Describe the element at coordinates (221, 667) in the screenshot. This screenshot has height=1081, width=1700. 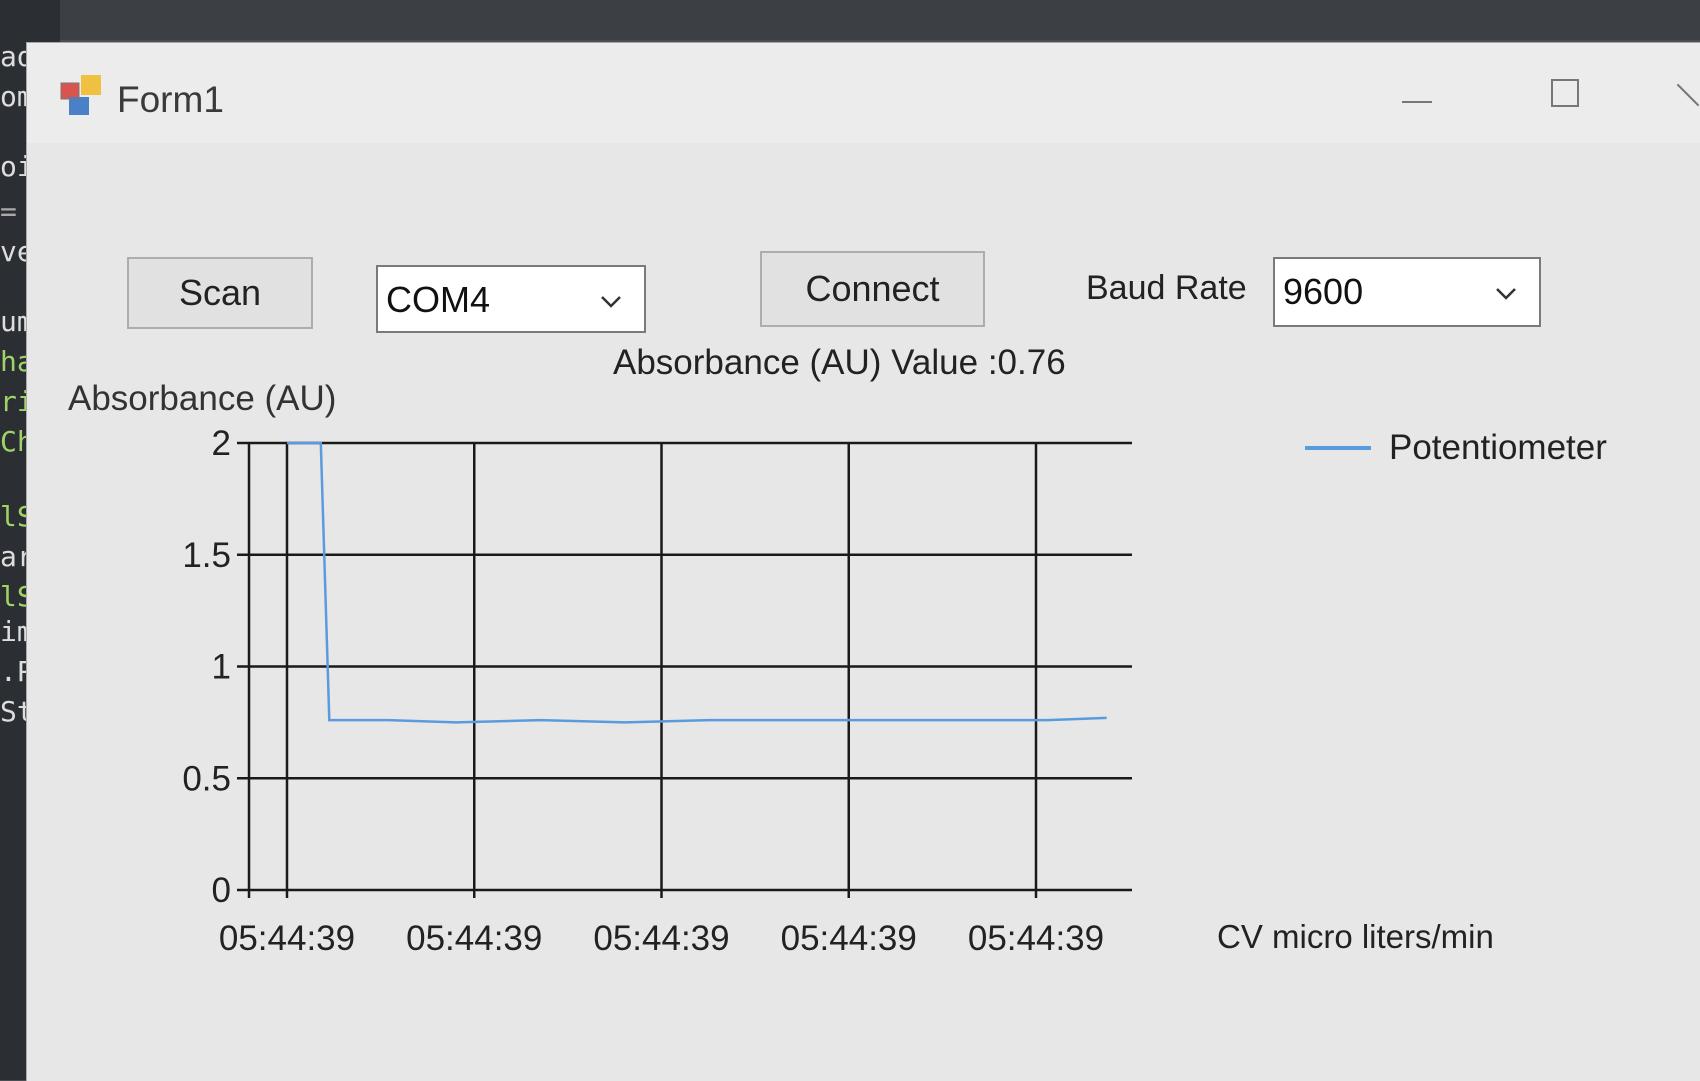
I see `y-tick-label: 1` at that location.